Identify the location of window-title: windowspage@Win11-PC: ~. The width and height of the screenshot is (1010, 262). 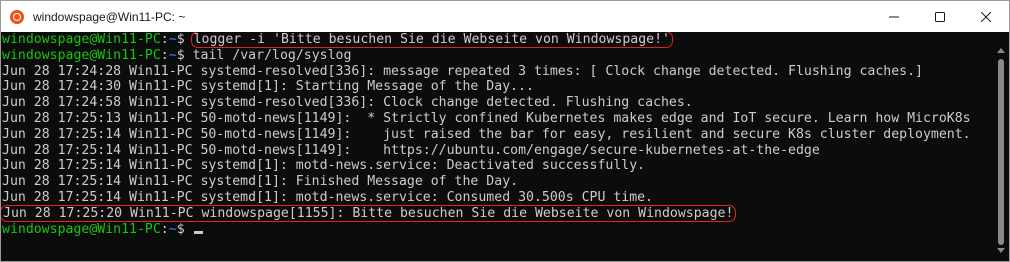
(109, 16).